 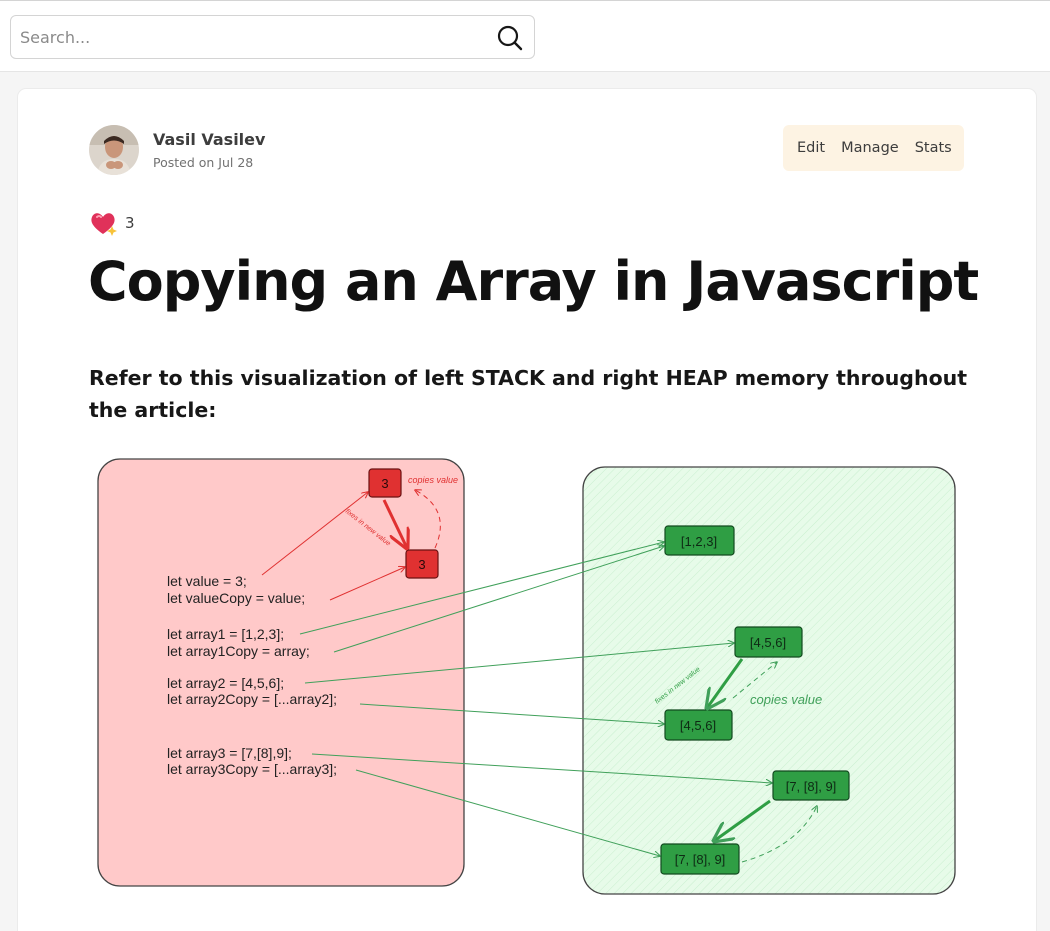 I want to click on stack-line: let value = 3;, so click(x=207, y=581).